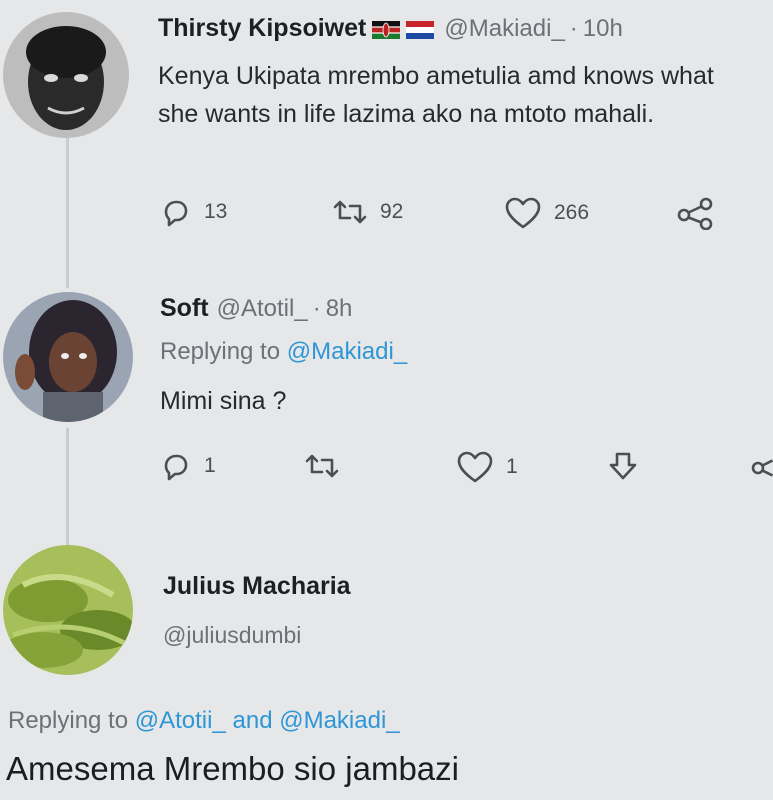 This screenshot has height=800, width=773. Describe the element at coordinates (262, 28) in the screenshot. I see `tweet1-display-name: Thirsty Kipsoiwet` at that location.